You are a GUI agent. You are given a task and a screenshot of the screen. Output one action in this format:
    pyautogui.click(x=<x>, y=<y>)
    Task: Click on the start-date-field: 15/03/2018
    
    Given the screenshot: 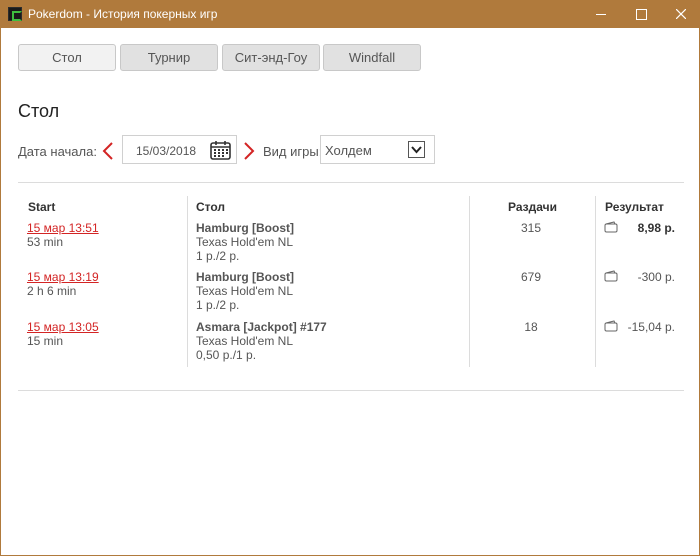 What is the action you would take?
    pyautogui.click(x=179, y=149)
    